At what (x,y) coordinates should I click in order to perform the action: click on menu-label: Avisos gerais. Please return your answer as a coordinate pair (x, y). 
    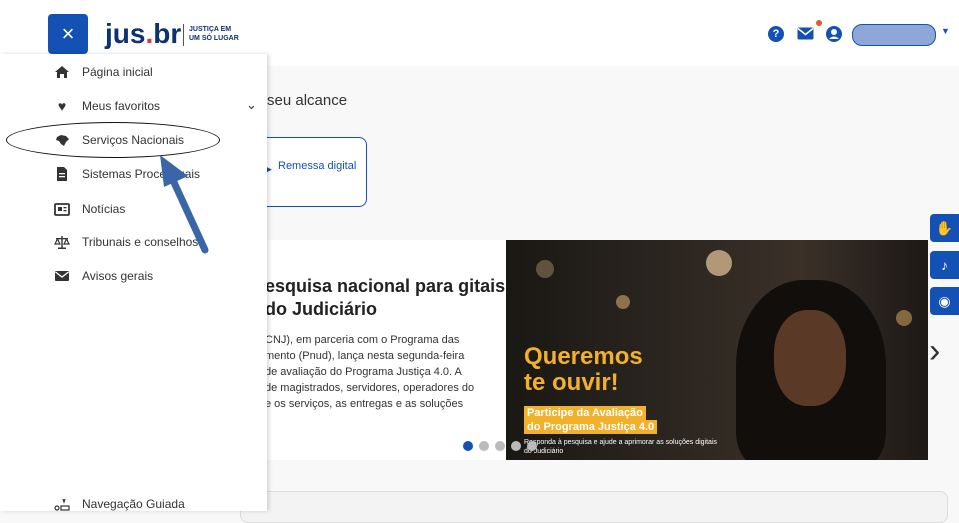
    Looking at the image, I should click on (118, 276).